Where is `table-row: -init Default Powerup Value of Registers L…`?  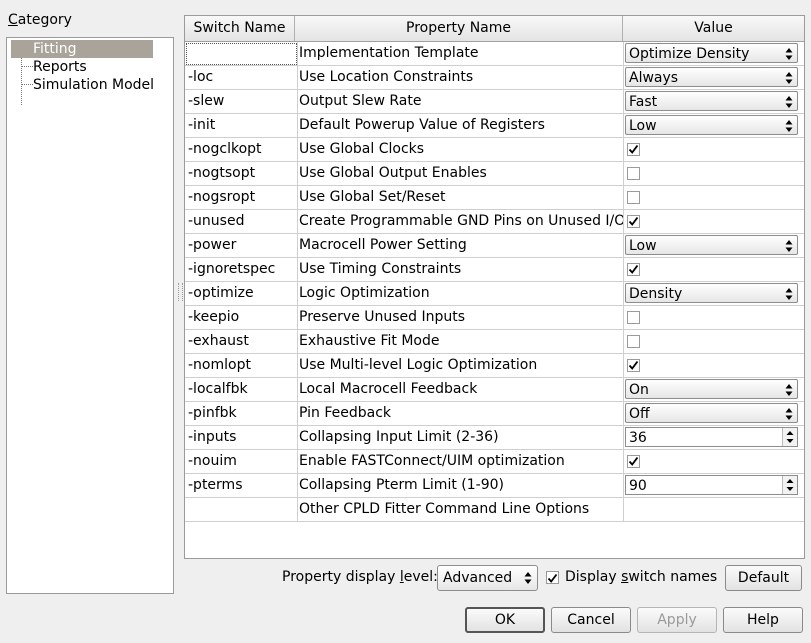
table-row: -init Default Powerup Value of Registers L… is located at coordinates (494, 126).